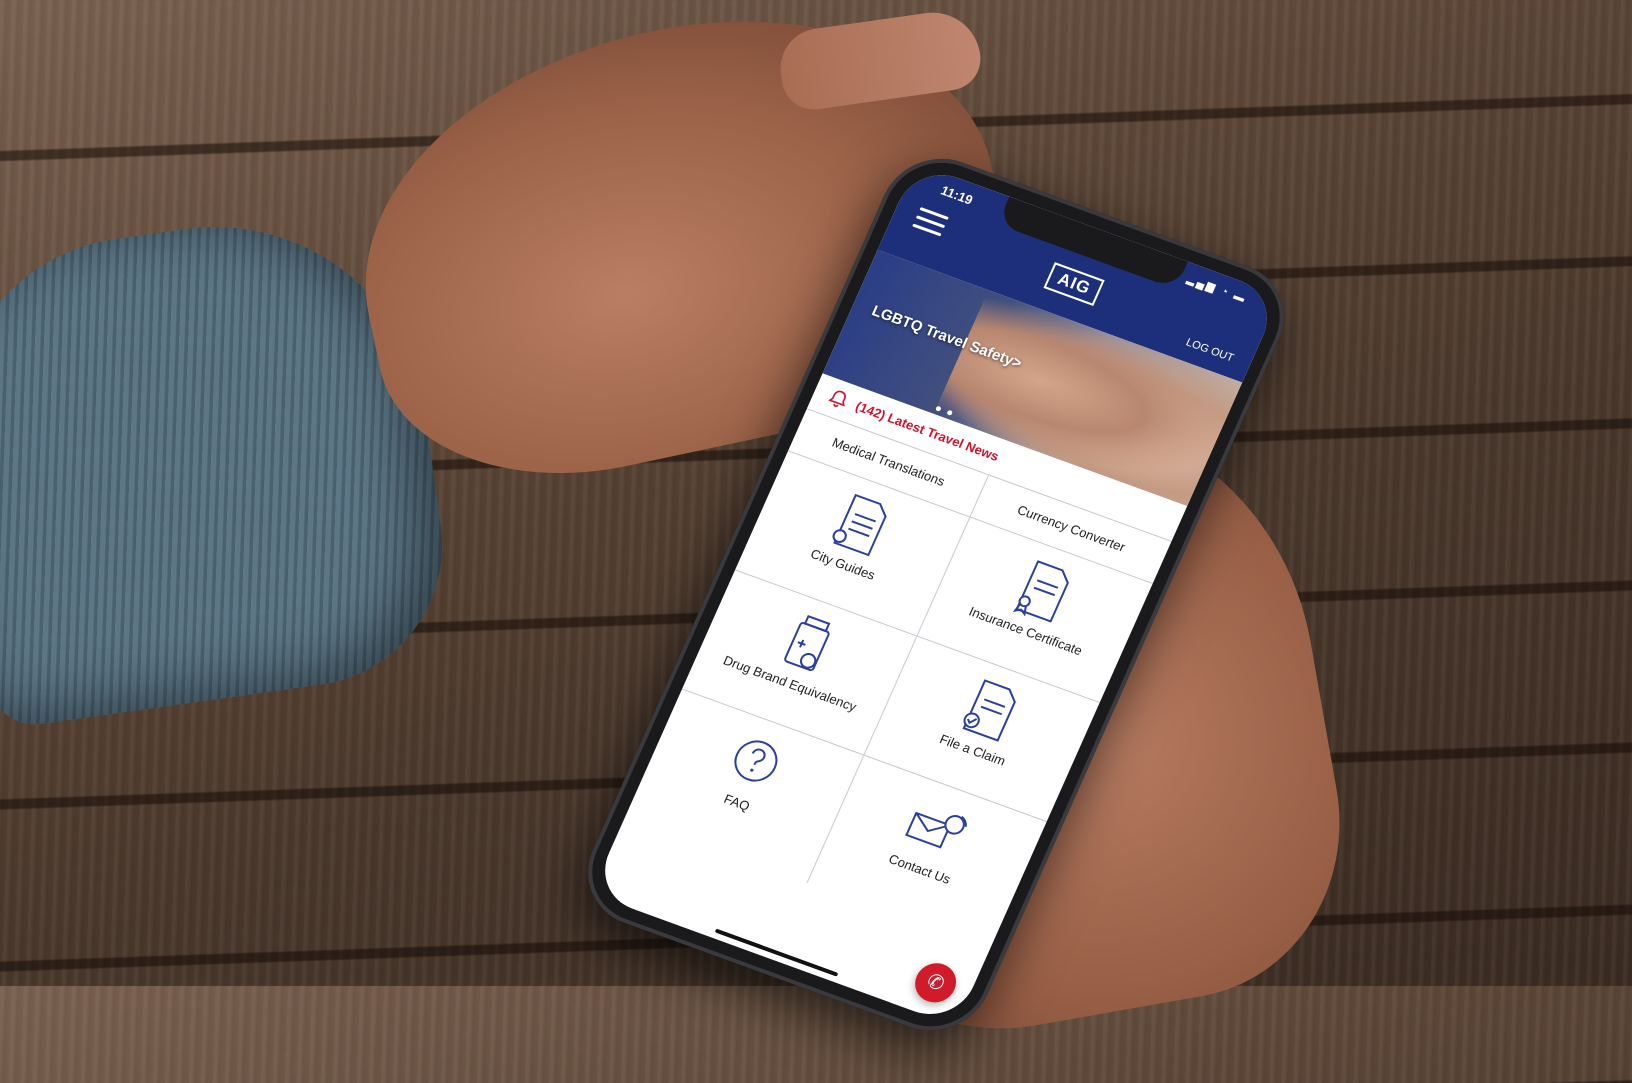 This screenshot has height=1083, width=1632. Describe the element at coordinates (1074, 284) in the screenshot. I see `aig-logo: AIG` at that location.